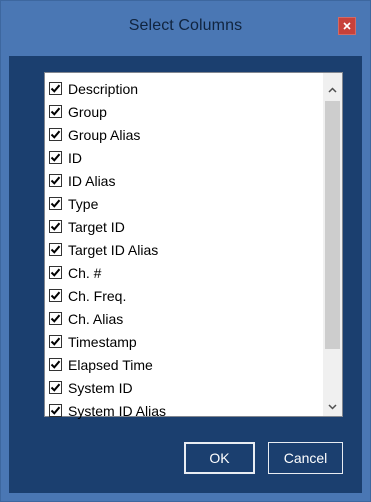 This screenshot has width=371, height=502. I want to click on column-label: Group Alias, so click(104, 134).